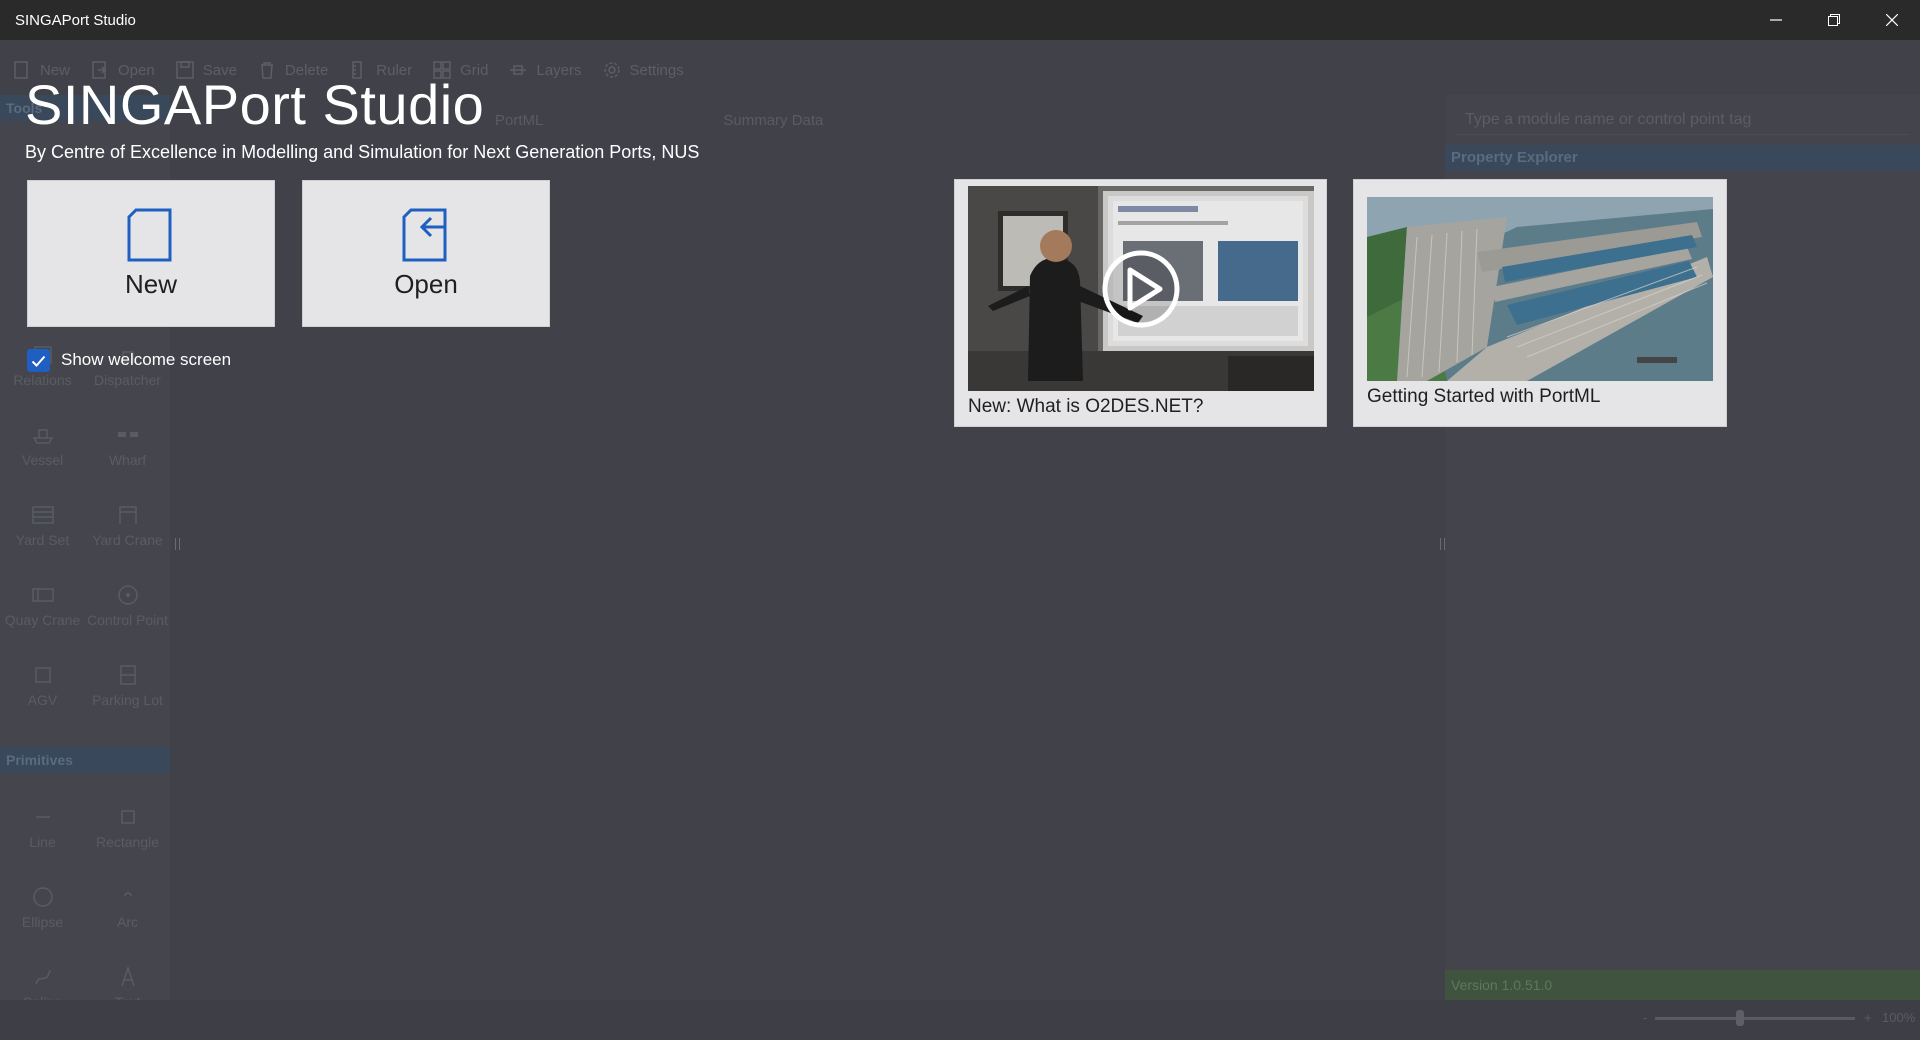 This screenshot has width=1920, height=1040. What do you see at coordinates (42, 436) in the screenshot?
I see `vessel-icon` at bounding box center [42, 436].